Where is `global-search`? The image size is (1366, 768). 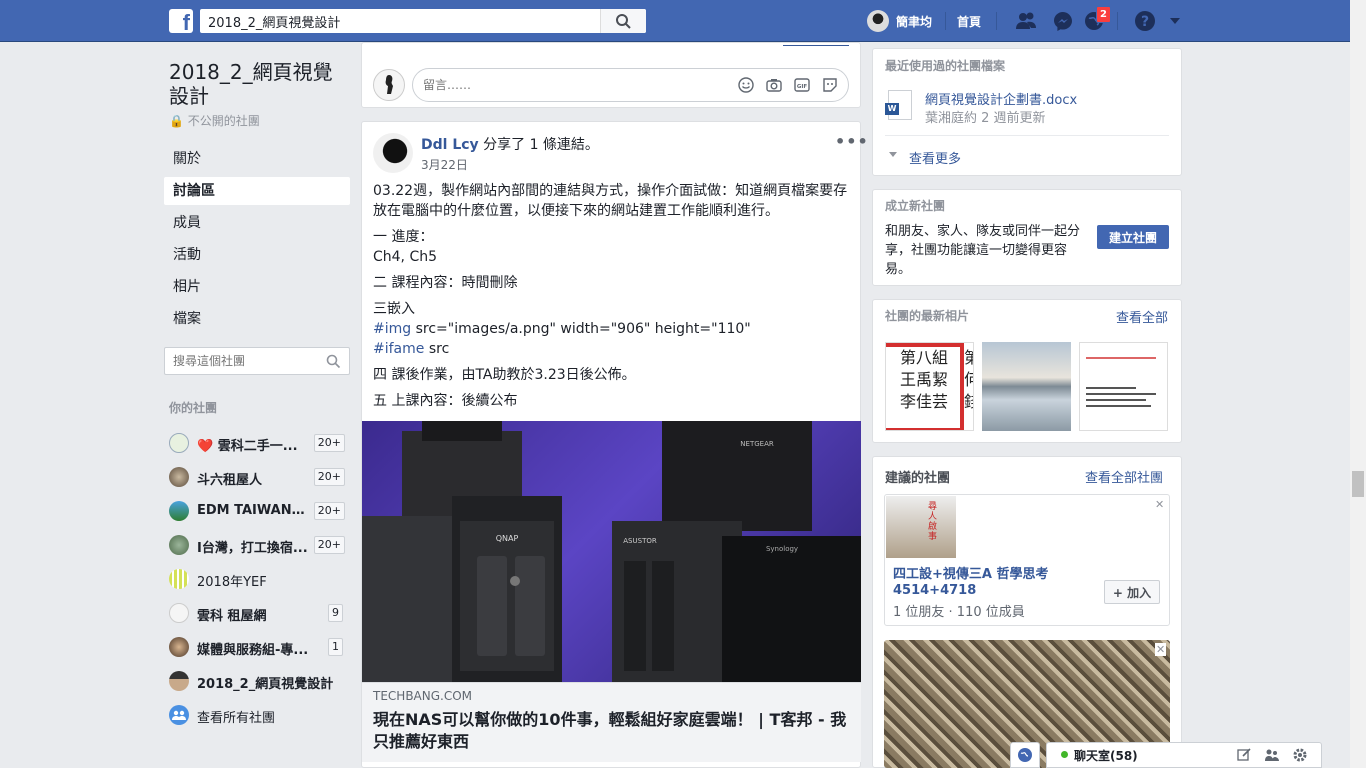 global-search is located at coordinates (423, 21).